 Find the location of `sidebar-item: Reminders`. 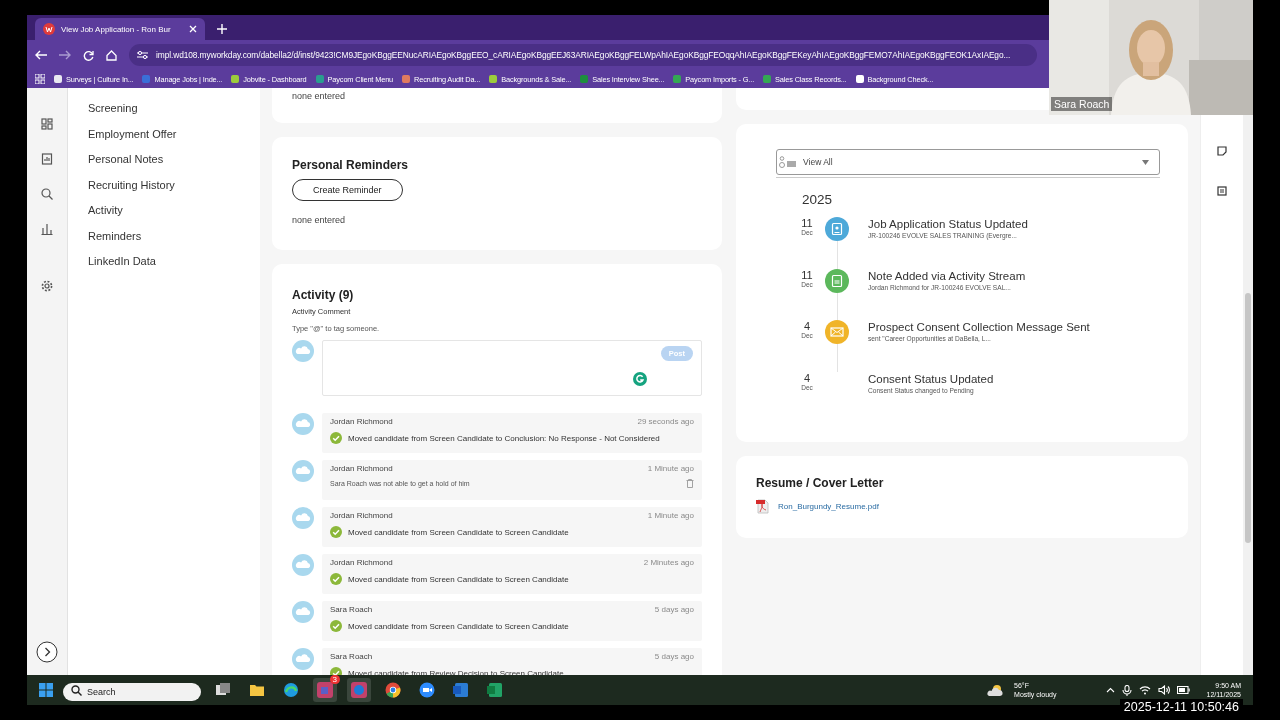

sidebar-item: Reminders is located at coordinates (115, 235).